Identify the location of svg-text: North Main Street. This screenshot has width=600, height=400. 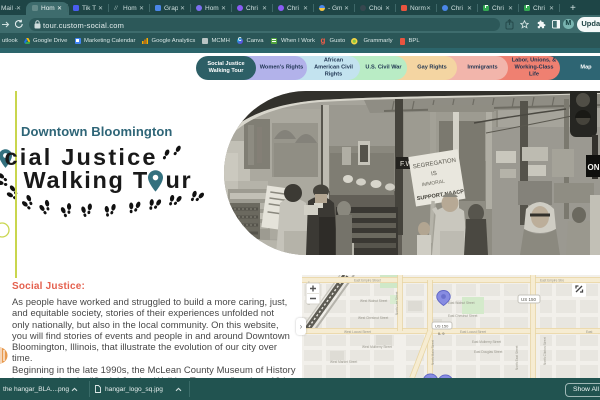
(433, 352).